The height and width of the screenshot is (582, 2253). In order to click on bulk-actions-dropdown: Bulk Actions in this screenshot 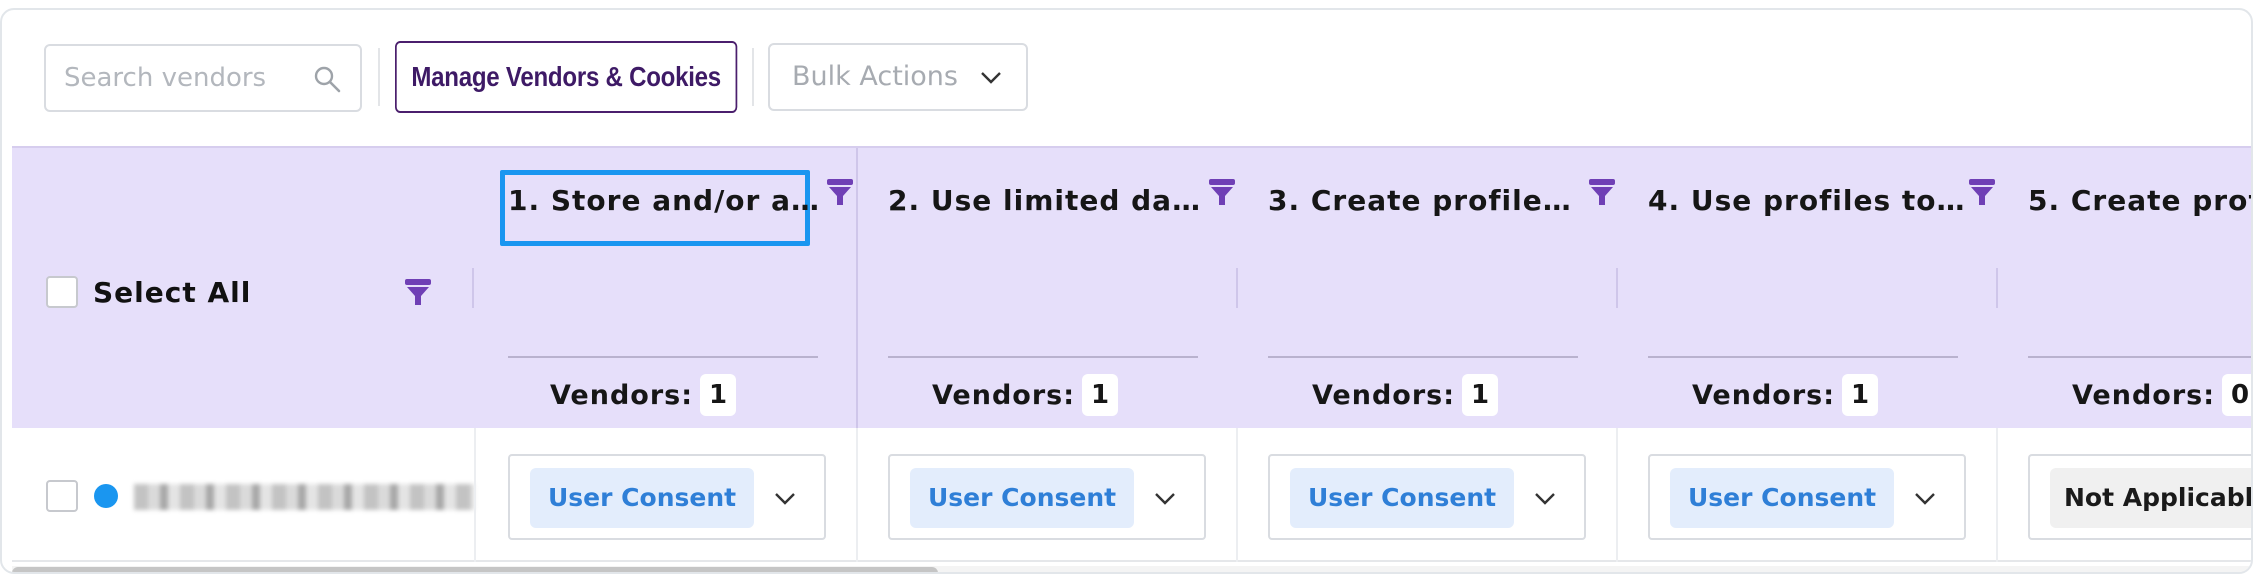, I will do `click(898, 77)`.